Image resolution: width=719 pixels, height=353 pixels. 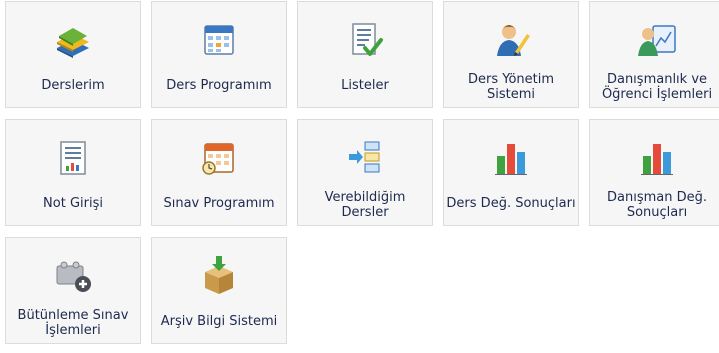 I want to click on tile-label: Arşiv Bilgi Sistemi, so click(x=219, y=321).